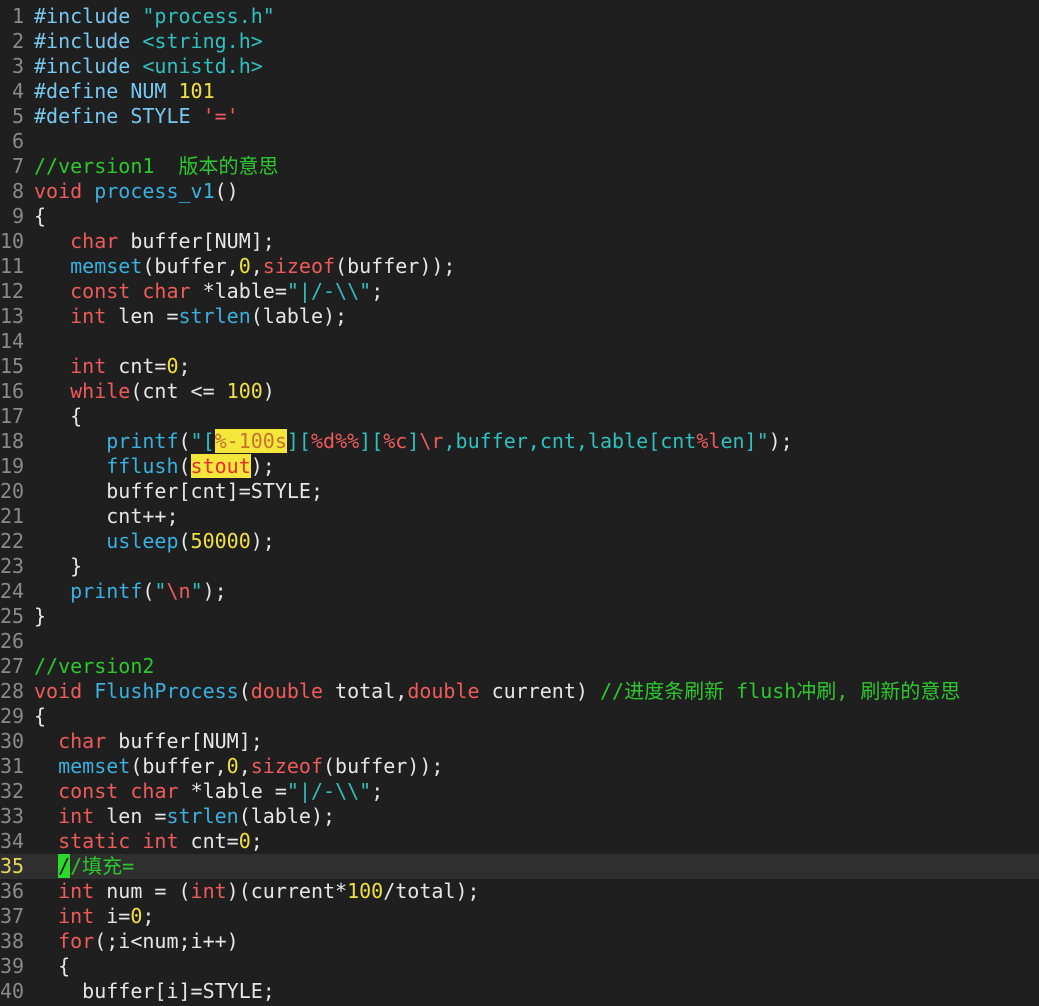 The image size is (1039, 1006). What do you see at coordinates (12, 666) in the screenshot?
I see `line-number: 27` at bounding box center [12, 666].